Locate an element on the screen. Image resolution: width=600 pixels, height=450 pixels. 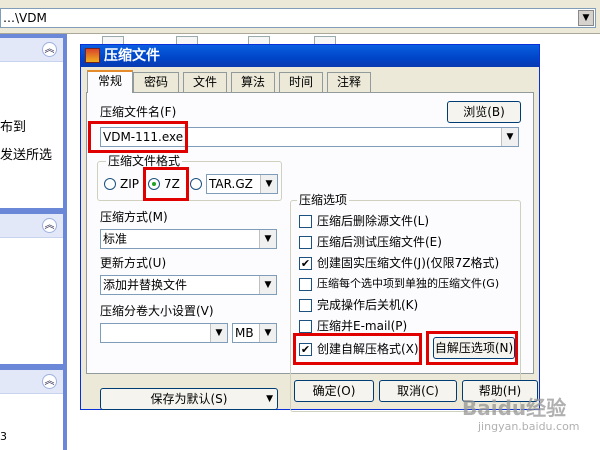
task-box-1: ︽ 布到 发送所选 is located at coordinates (31, 123).